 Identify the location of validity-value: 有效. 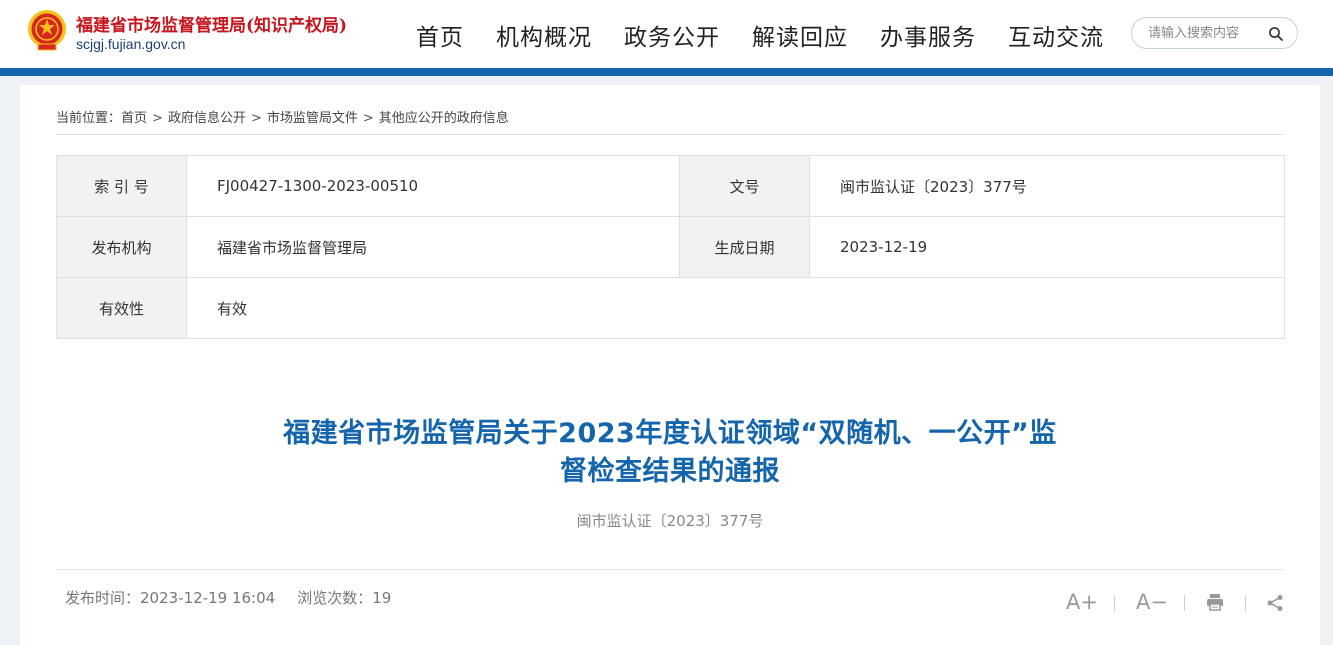
(735, 308).